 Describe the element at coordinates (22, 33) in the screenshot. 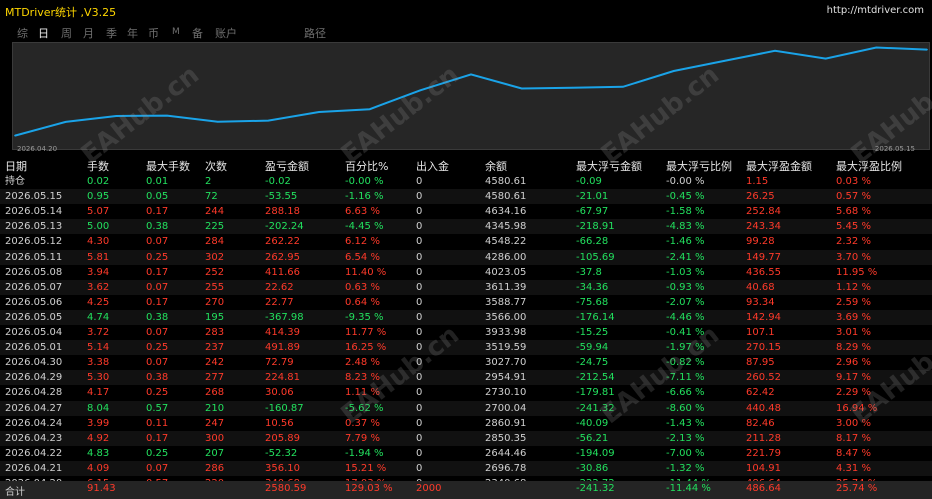

I see `tab-0: 综` at that location.